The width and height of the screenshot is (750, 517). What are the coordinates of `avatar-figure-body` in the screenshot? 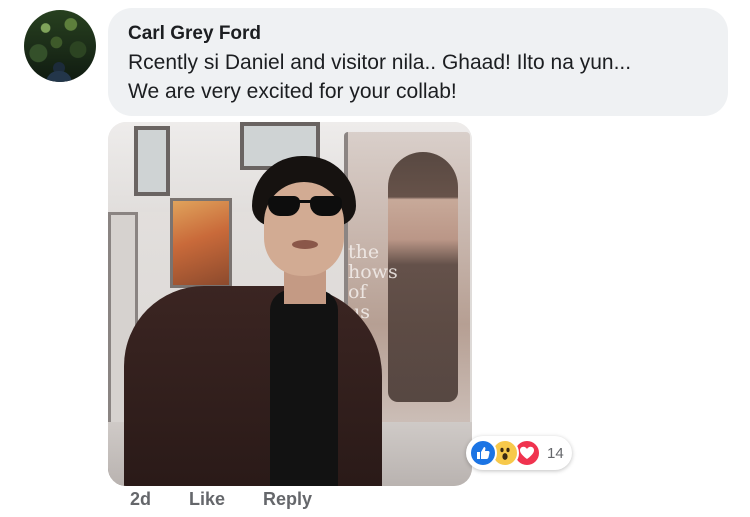 It's located at (59, 76).